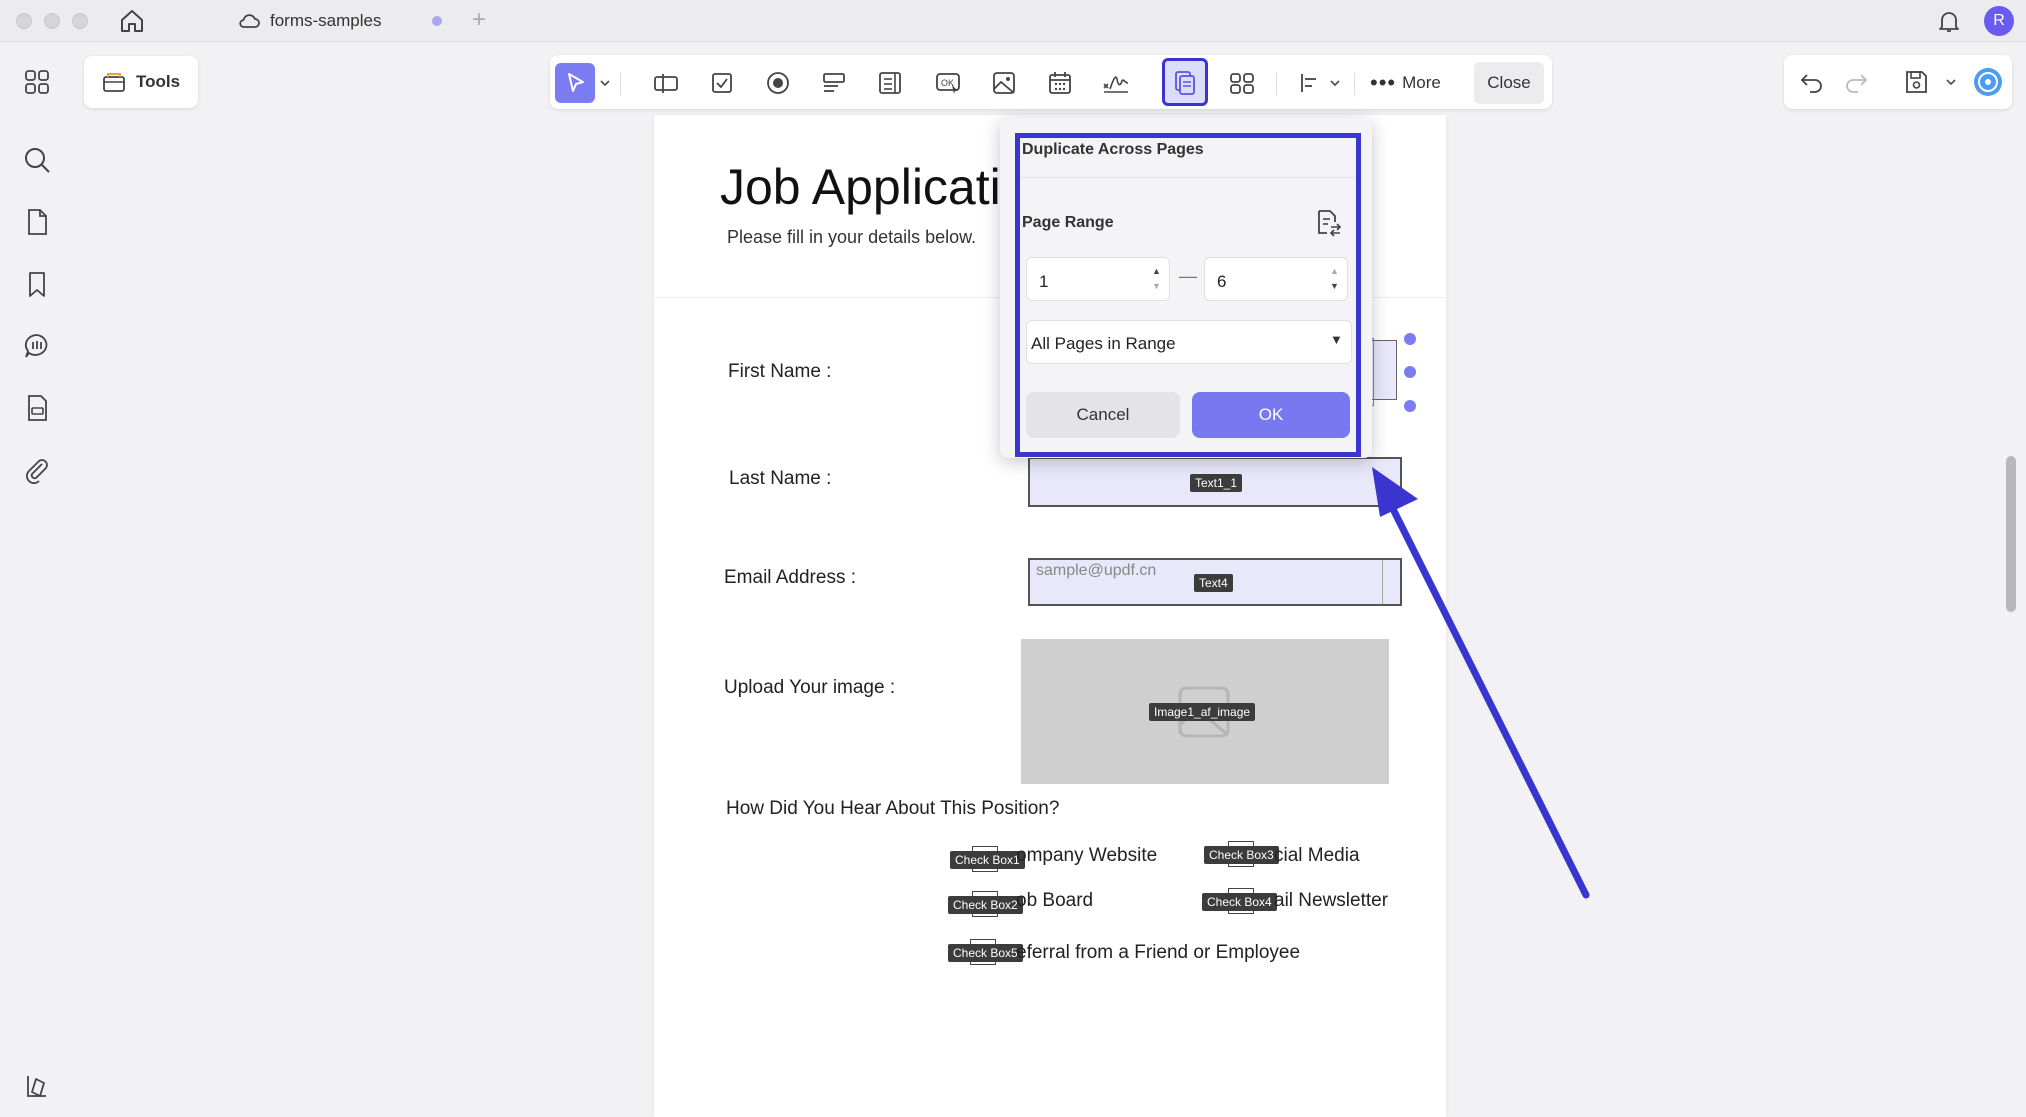  I want to click on checkbox-tool-button, so click(722, 83).